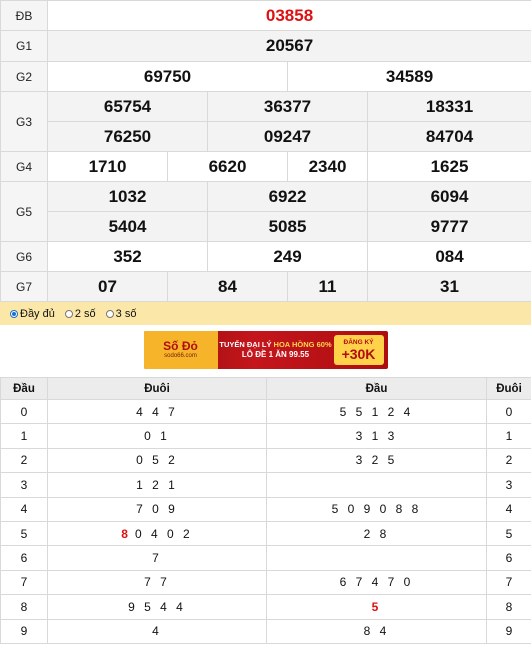 The image size is (531, 650). What do you see at coordinates (227, 286) in the screenshot?
I see `prize-value: 84` at bounding box center [227, 286].